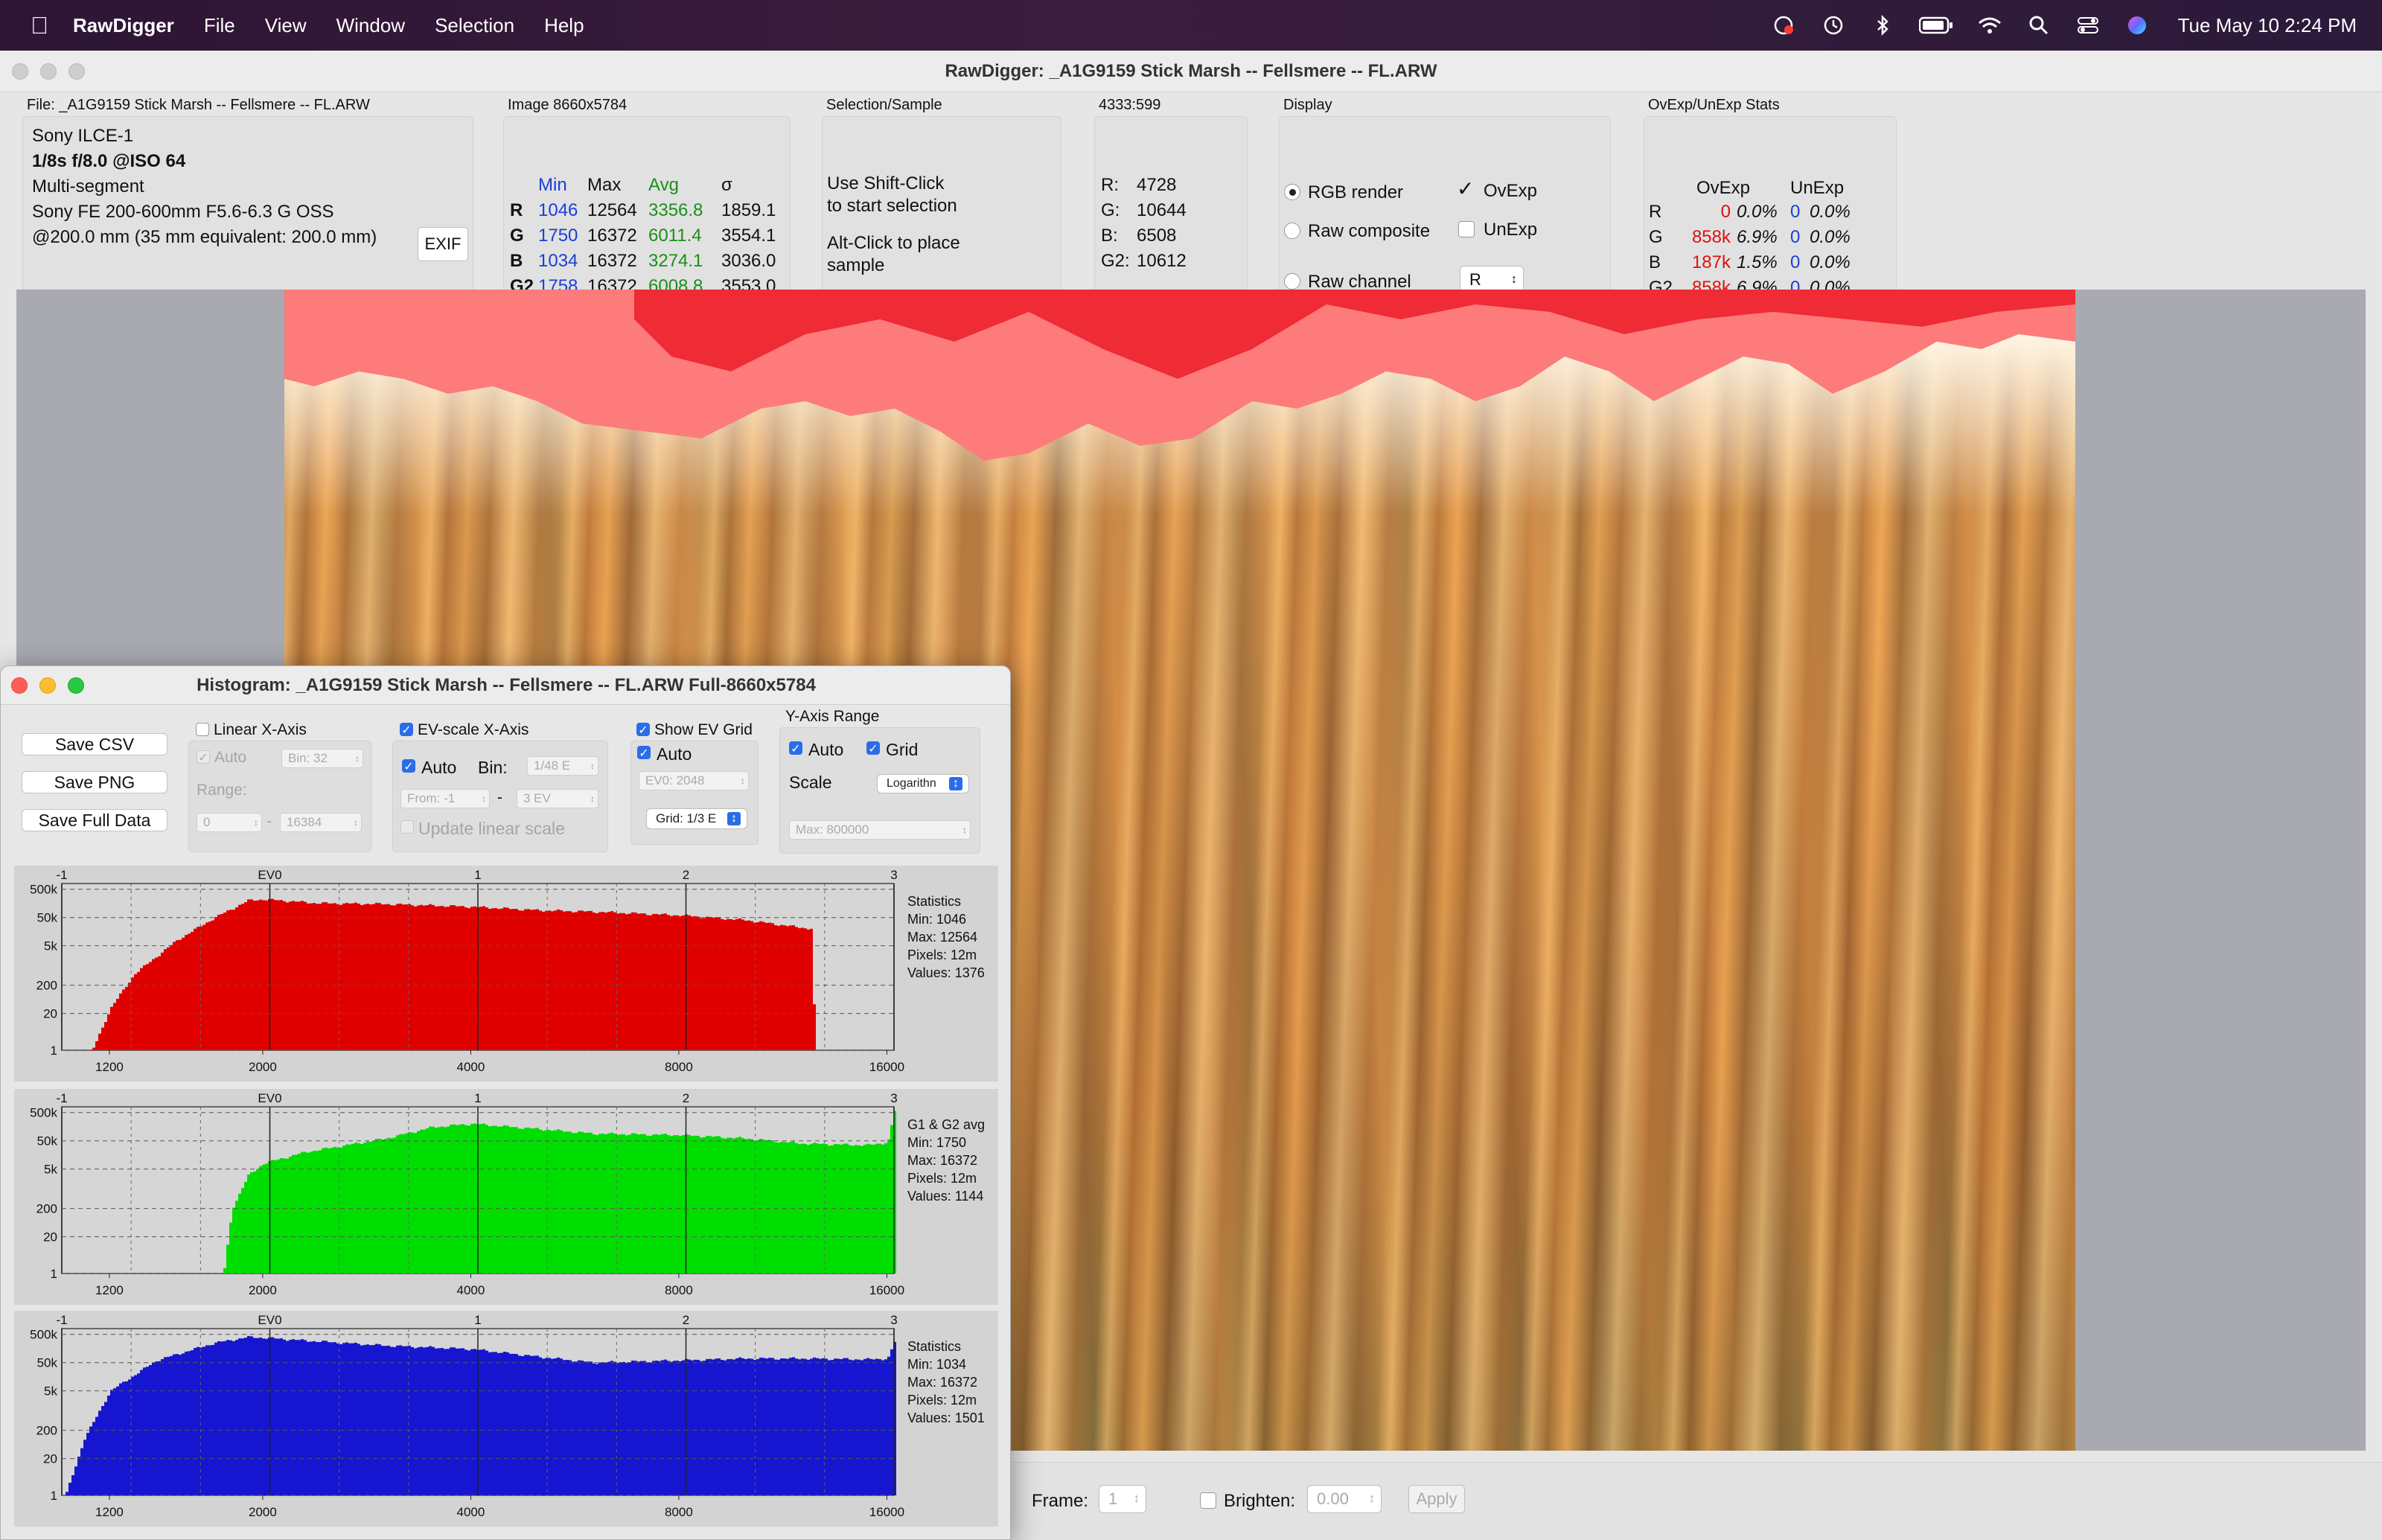 The height and width of the screenshot is (1540, 2382). I want to click on battery-icon, so click(1936, 25).